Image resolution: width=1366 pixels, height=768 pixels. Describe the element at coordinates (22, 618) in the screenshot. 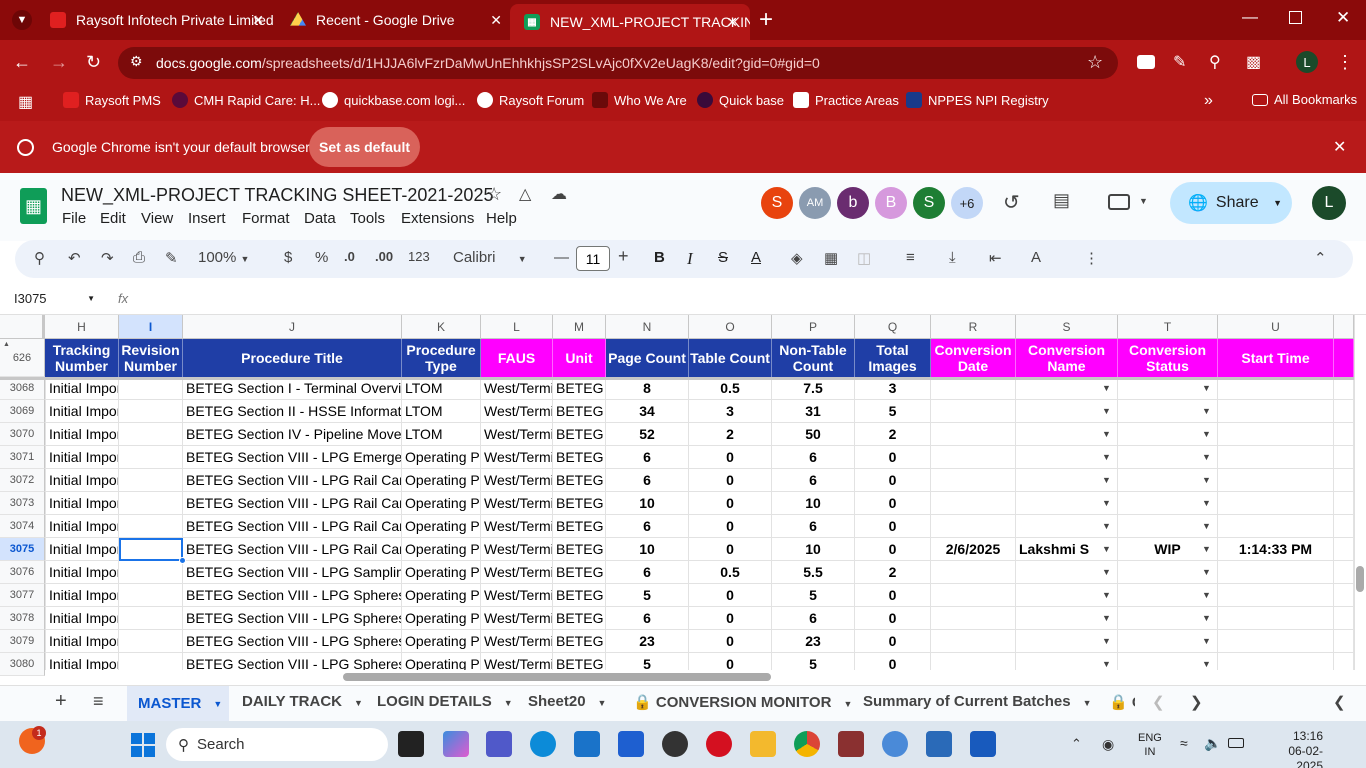

I see `row-header: 3078` at that location.